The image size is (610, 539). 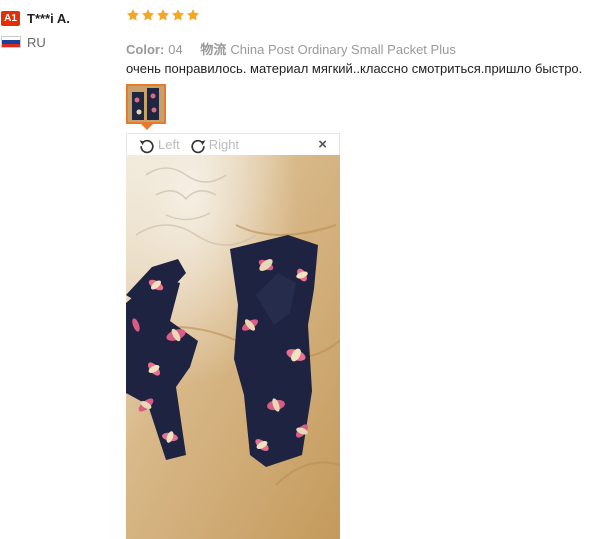 I want to click on thumbnail-pointer, so click(x=147, y=127).